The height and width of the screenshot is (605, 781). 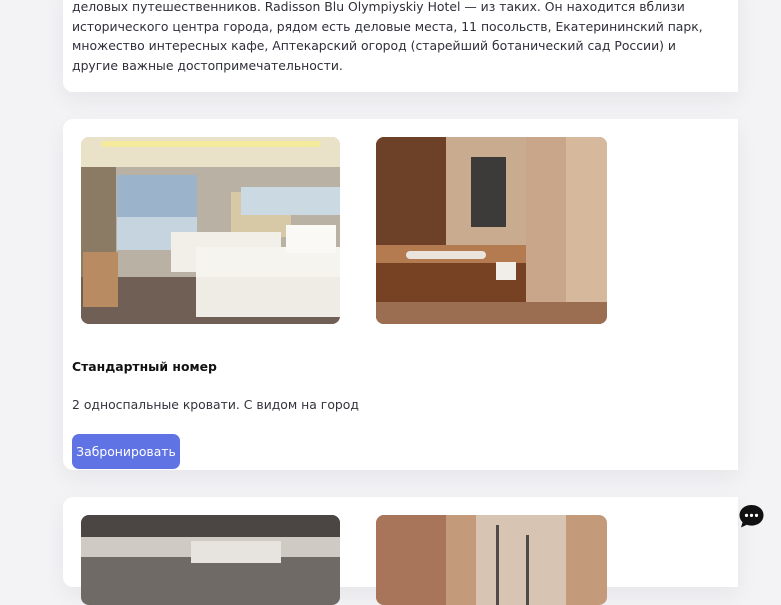 I want to click on book-button: Забронировать, so click(x=126, y=451).